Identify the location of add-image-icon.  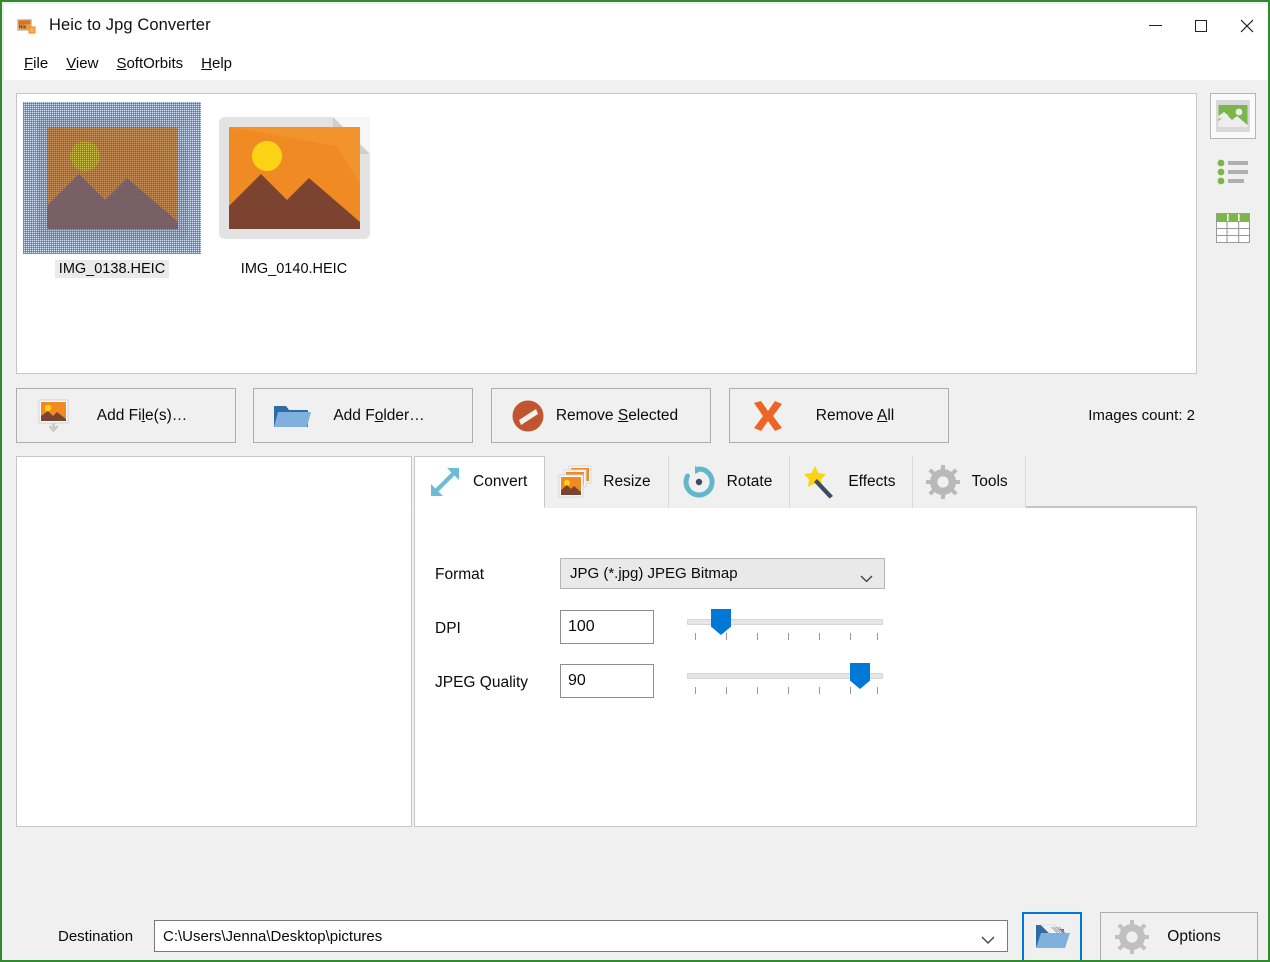
(55, 416).